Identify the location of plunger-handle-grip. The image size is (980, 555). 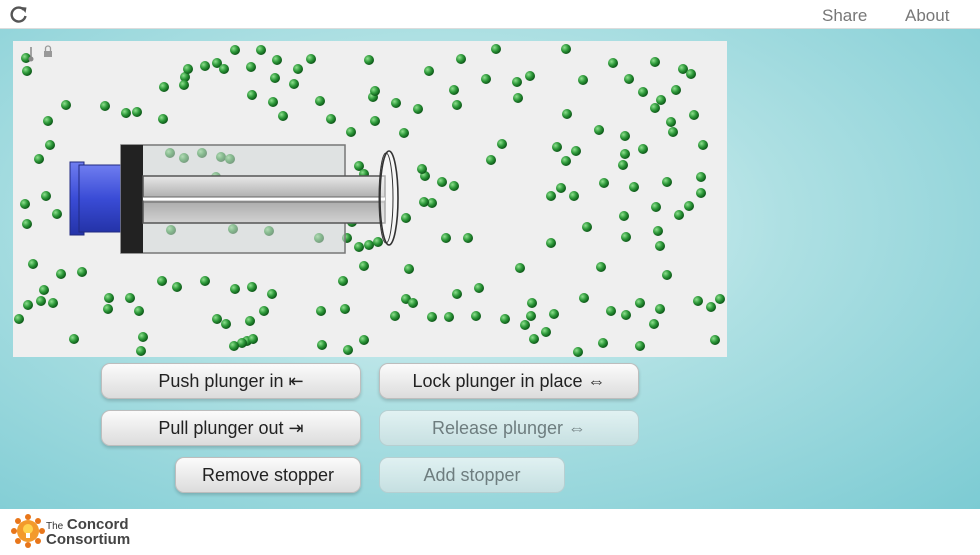
(100, 198).